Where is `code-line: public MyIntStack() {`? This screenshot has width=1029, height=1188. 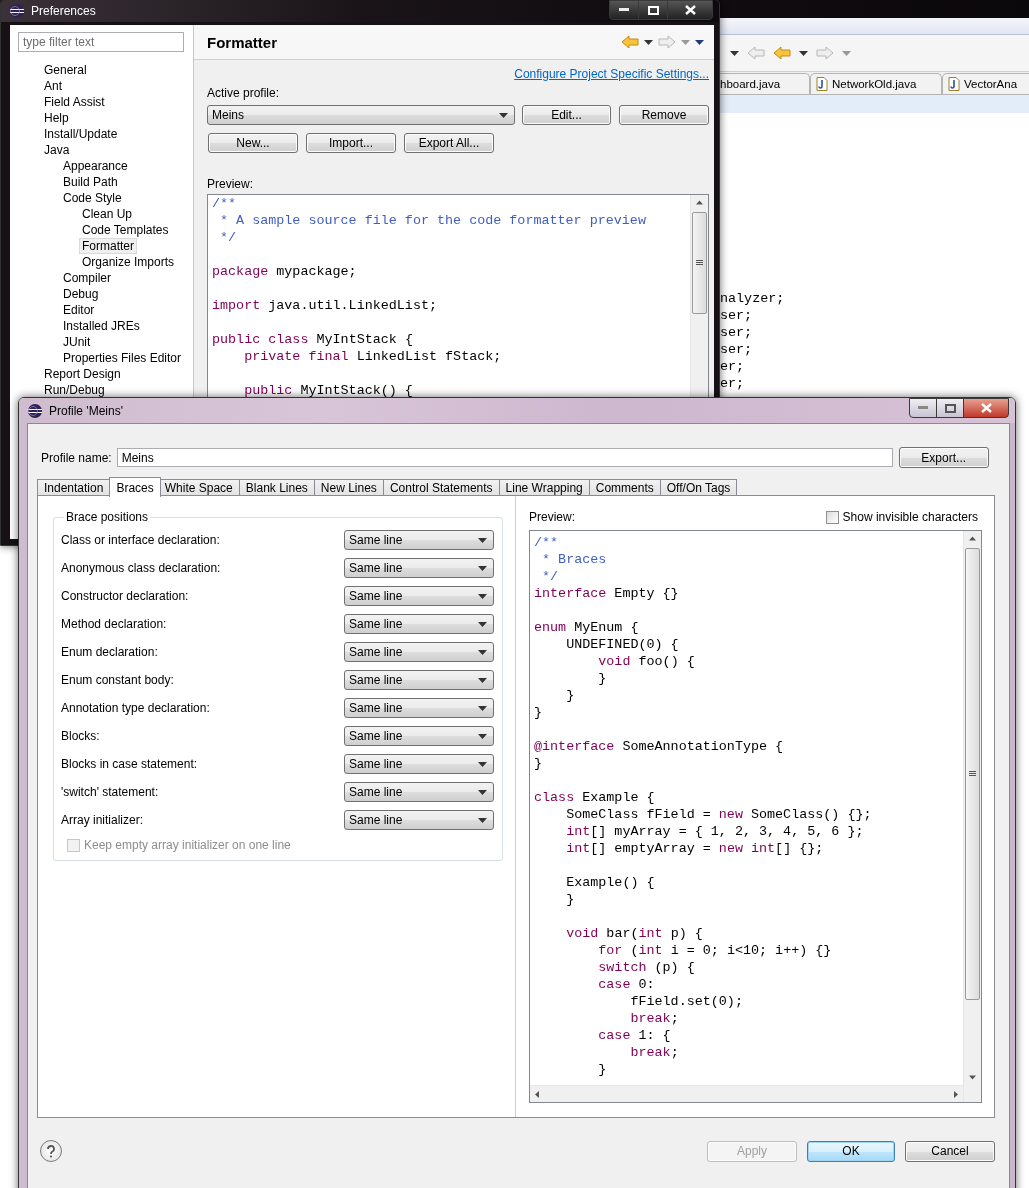 code-line: public MyIntStack() { is located at coordinates (328, 390).